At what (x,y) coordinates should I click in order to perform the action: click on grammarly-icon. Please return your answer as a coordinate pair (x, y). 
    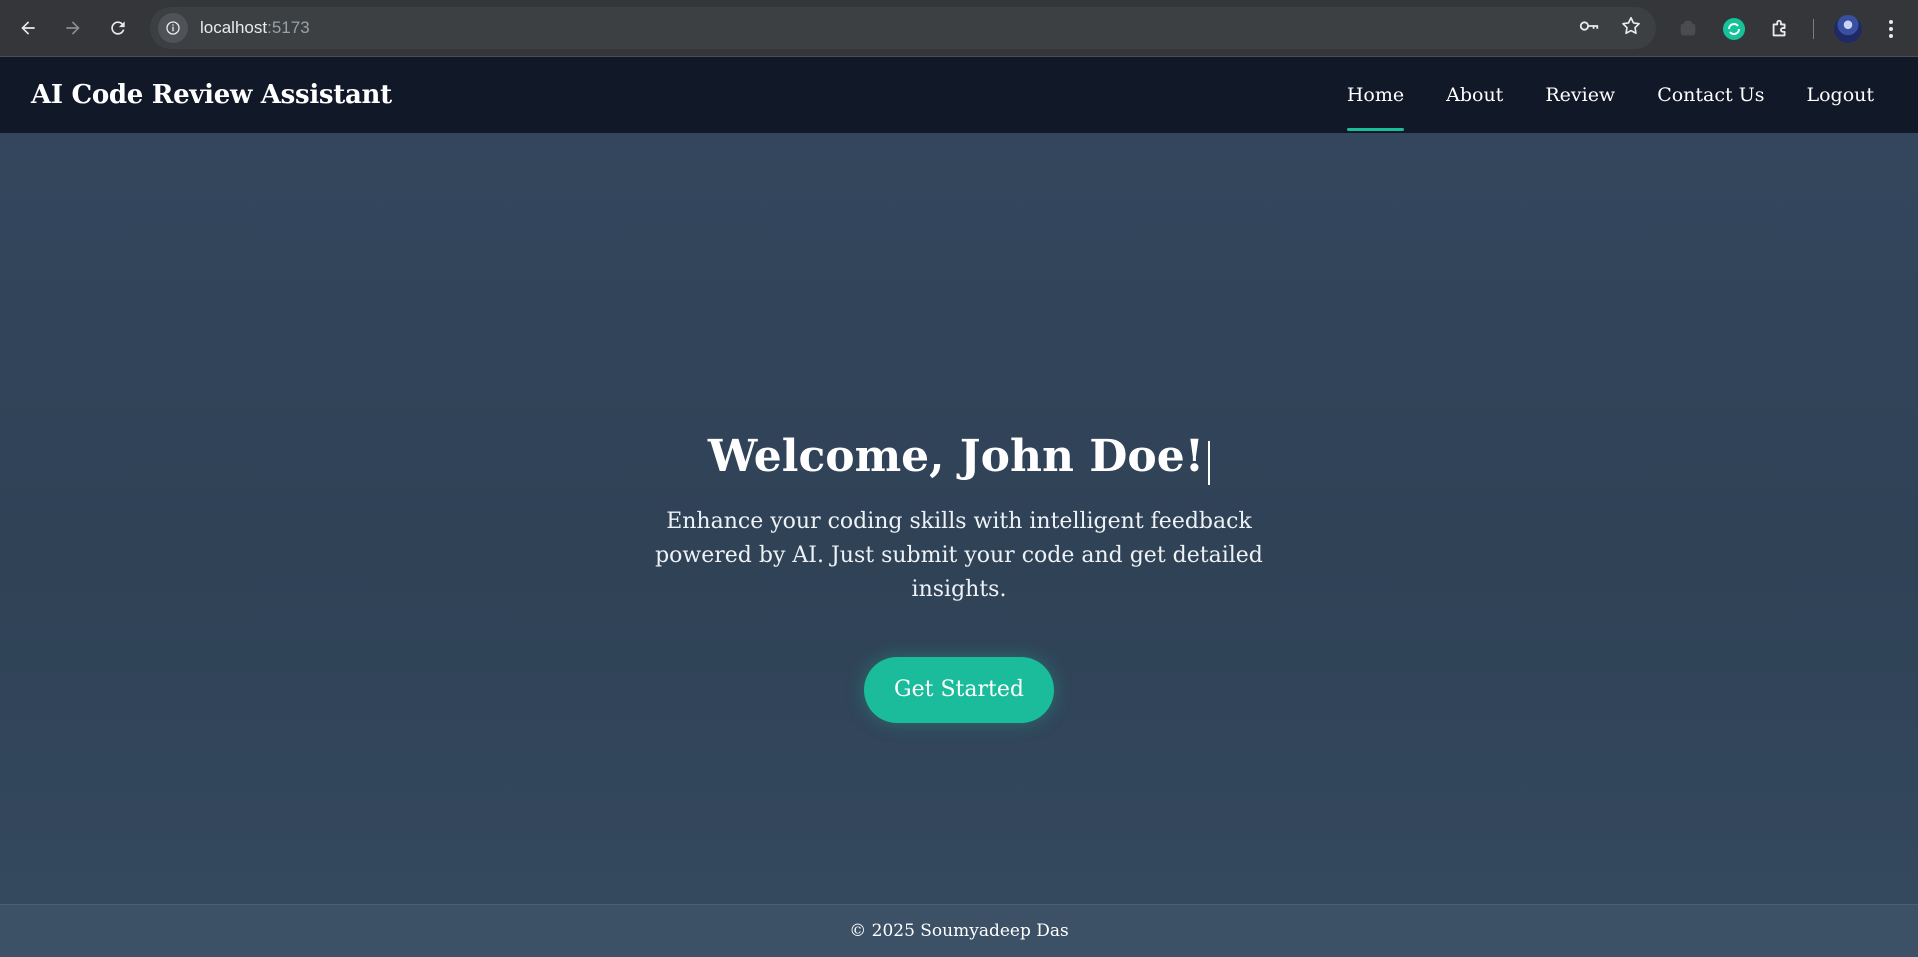
    Looking at the image, I should click on (1734, 29).